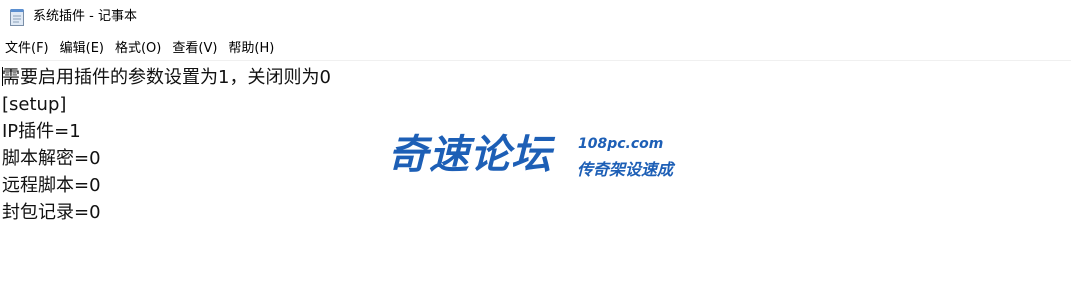 The image size is (1071, 290). I want to click on text-line: 脚本解密=0, so click(51, 158).